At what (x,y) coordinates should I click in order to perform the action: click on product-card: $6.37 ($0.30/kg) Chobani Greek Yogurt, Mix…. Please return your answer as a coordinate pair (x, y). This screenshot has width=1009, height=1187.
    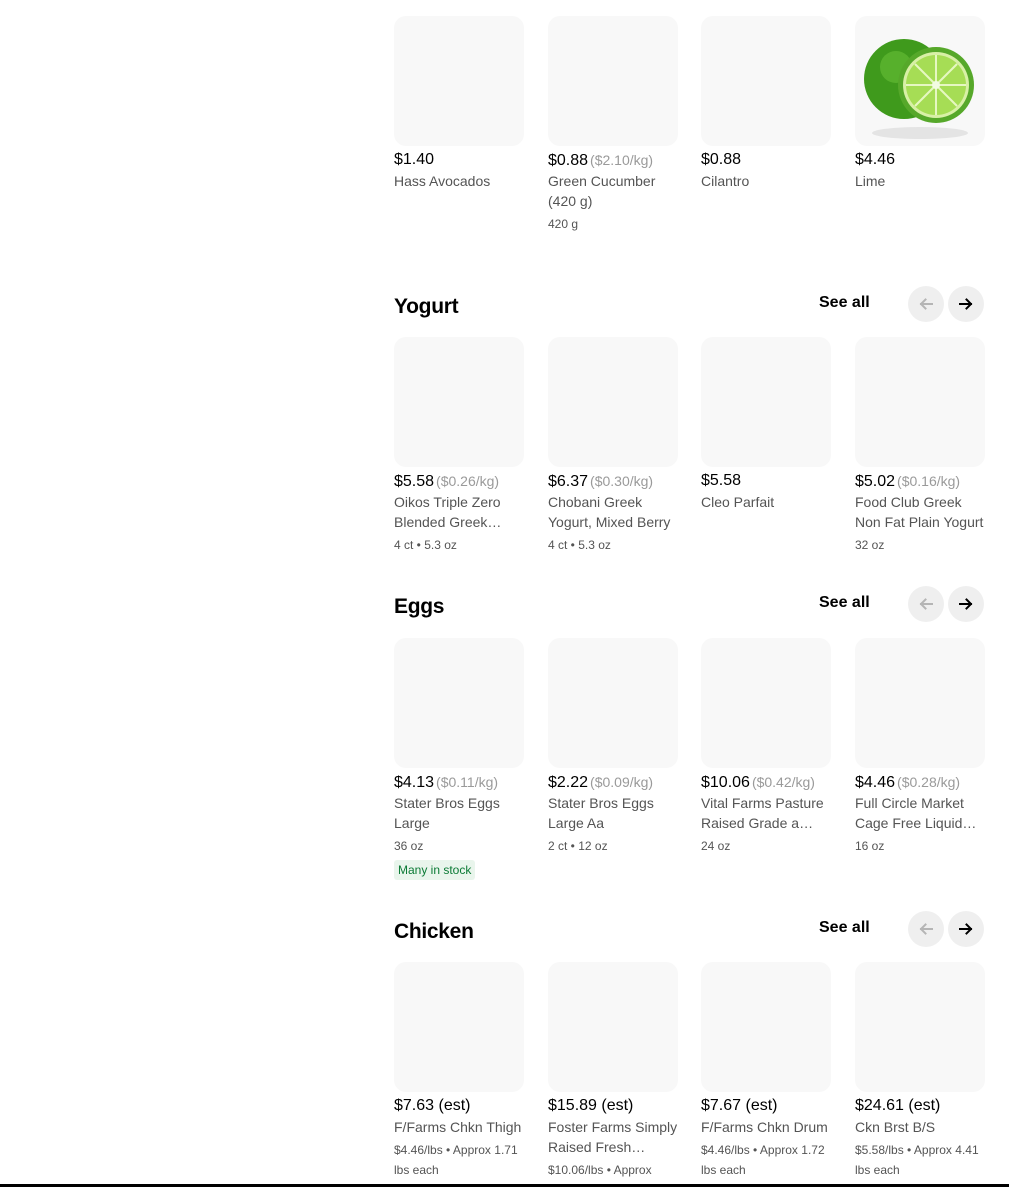
    Looking at the image, I should click on (613, 446).